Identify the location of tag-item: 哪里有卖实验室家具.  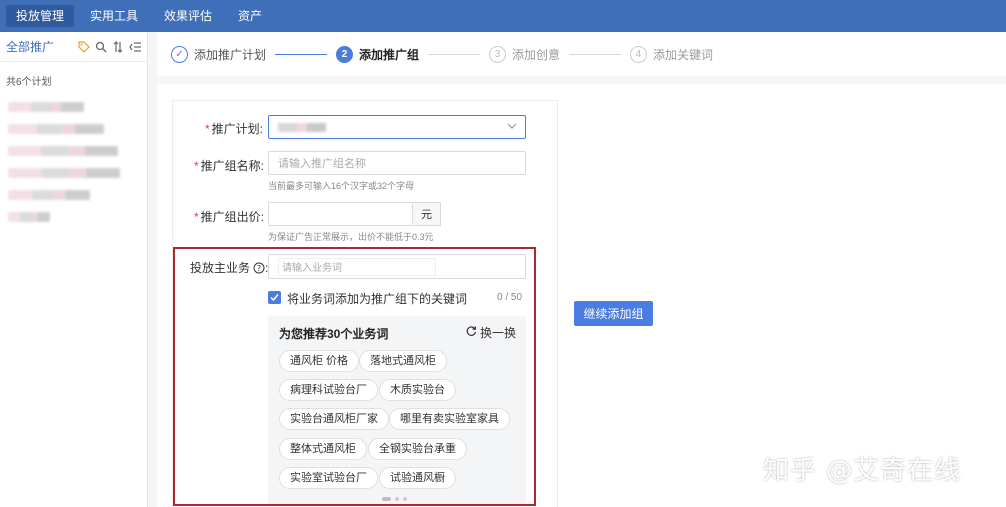
(449, 419).